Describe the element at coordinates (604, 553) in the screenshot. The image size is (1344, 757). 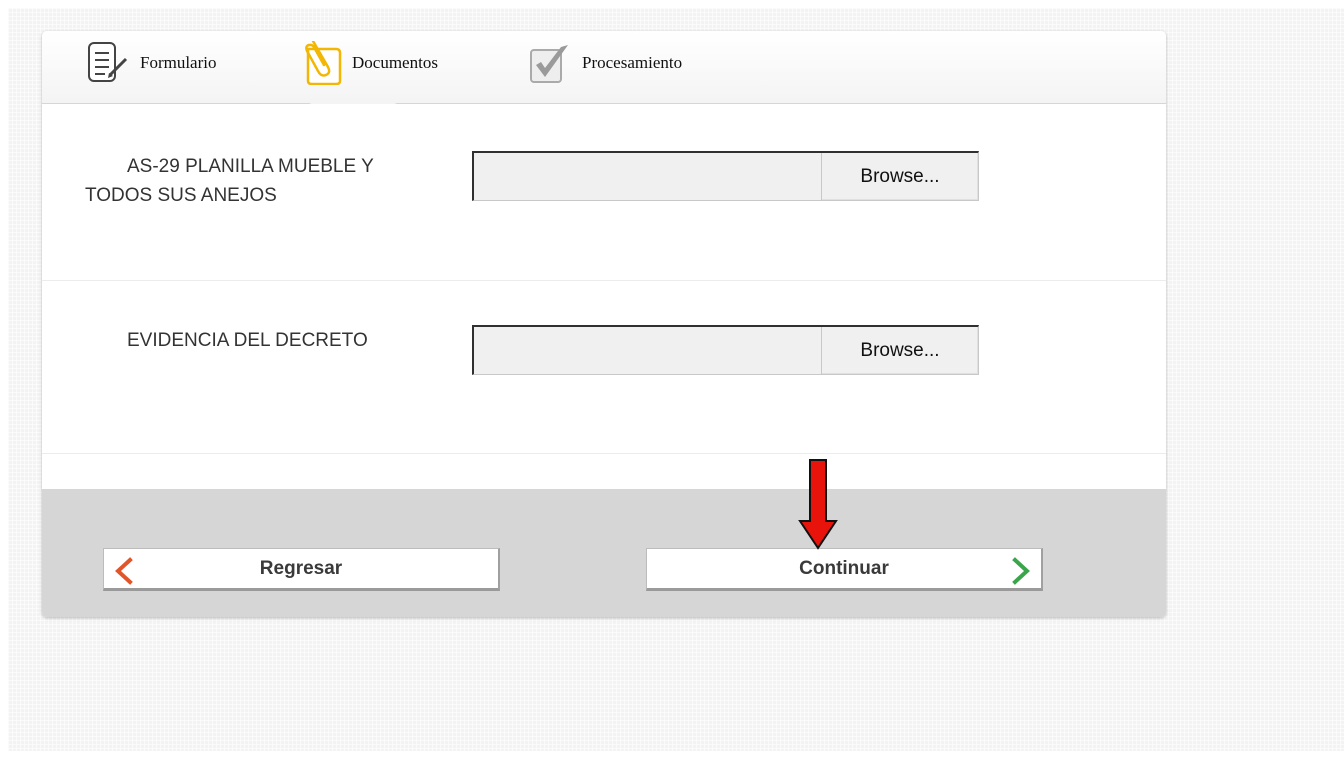
I see `navigation-footer: Regresar Continuar` at that location.